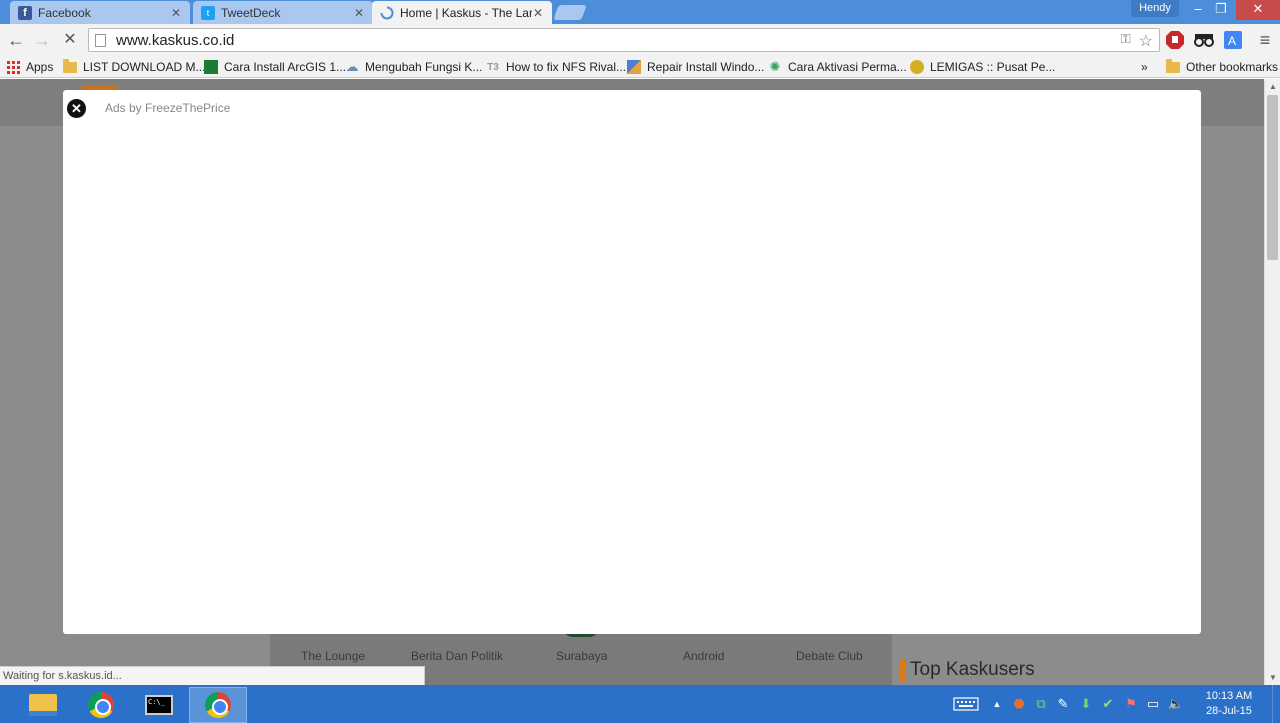  Describe the element at coordinates (1265, 40) in the screenshot. I see `menu-icon: ≡` at that location.